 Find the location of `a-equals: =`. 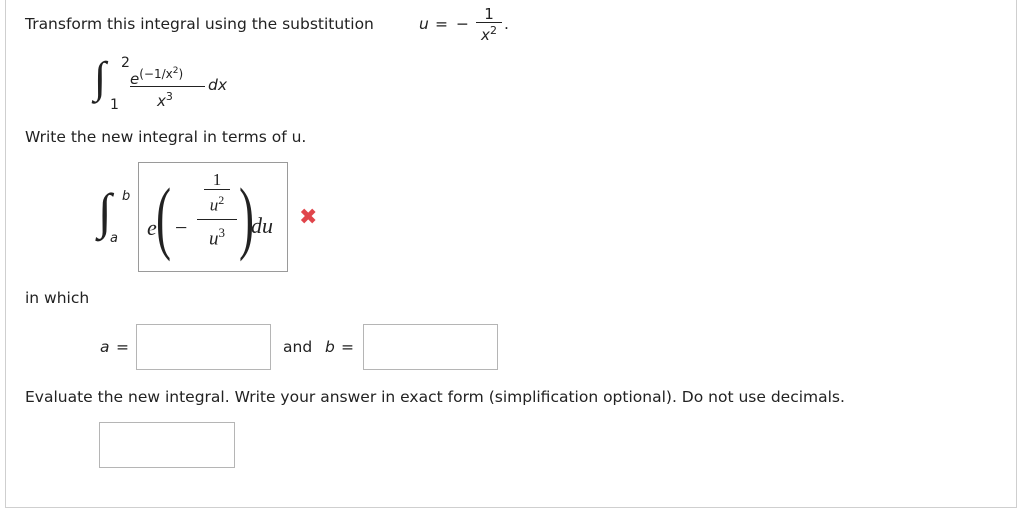

a-equals: = is located at coordinates (122, 347).